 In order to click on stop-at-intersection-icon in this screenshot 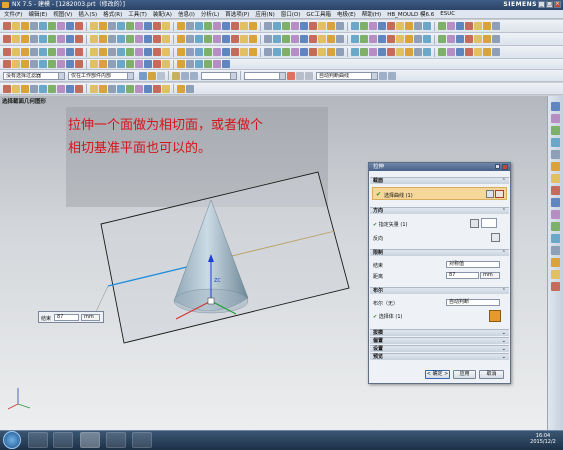, I will do `click(383, 75)`.